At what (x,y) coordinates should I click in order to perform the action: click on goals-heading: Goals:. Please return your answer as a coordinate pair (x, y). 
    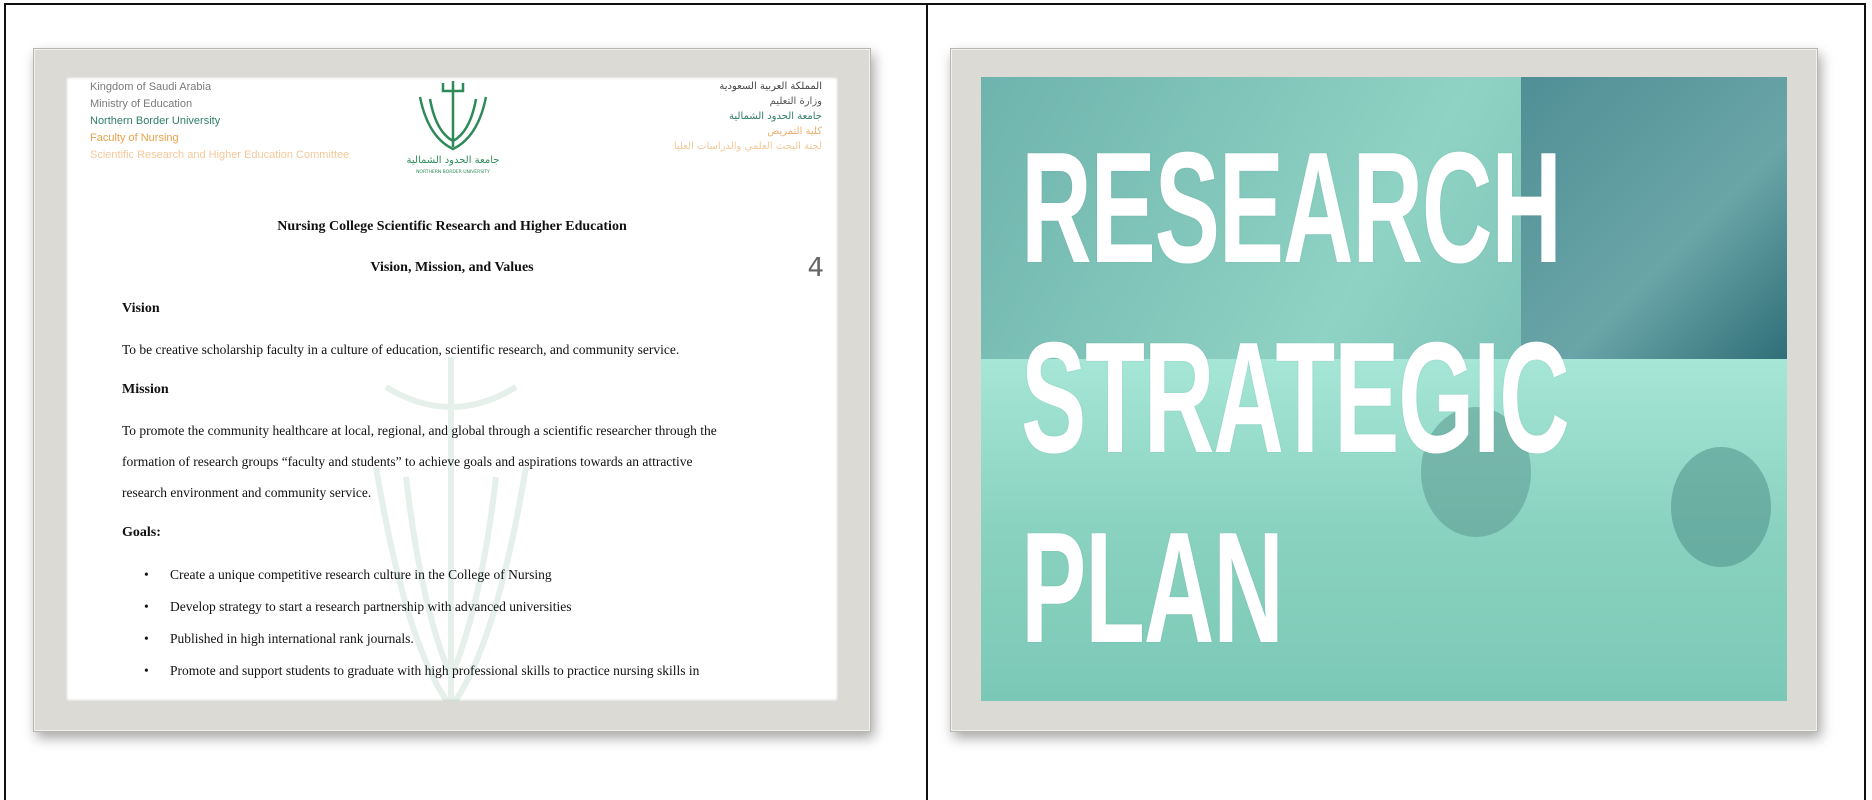
    Looking at the image, I should click on (141, 532).